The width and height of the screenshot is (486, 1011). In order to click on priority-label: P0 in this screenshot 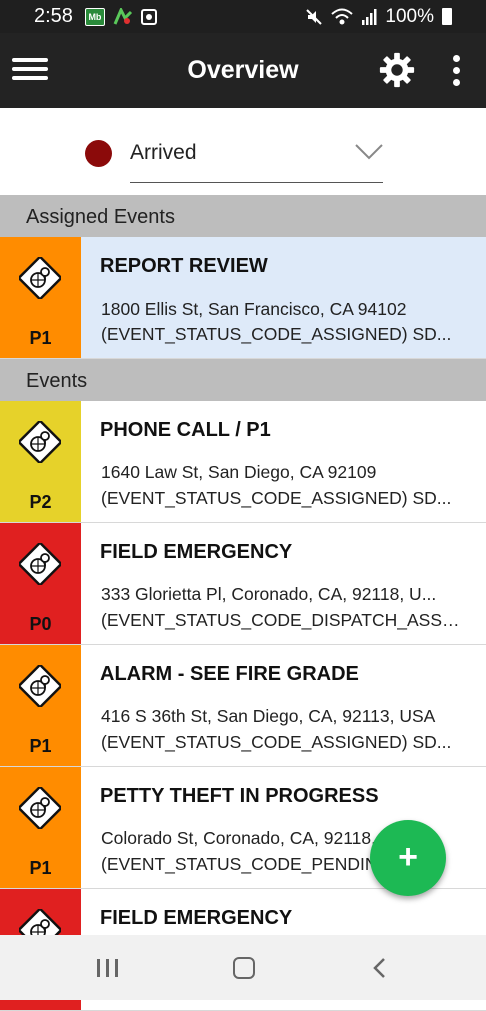, I will do `click(40, 624)`.